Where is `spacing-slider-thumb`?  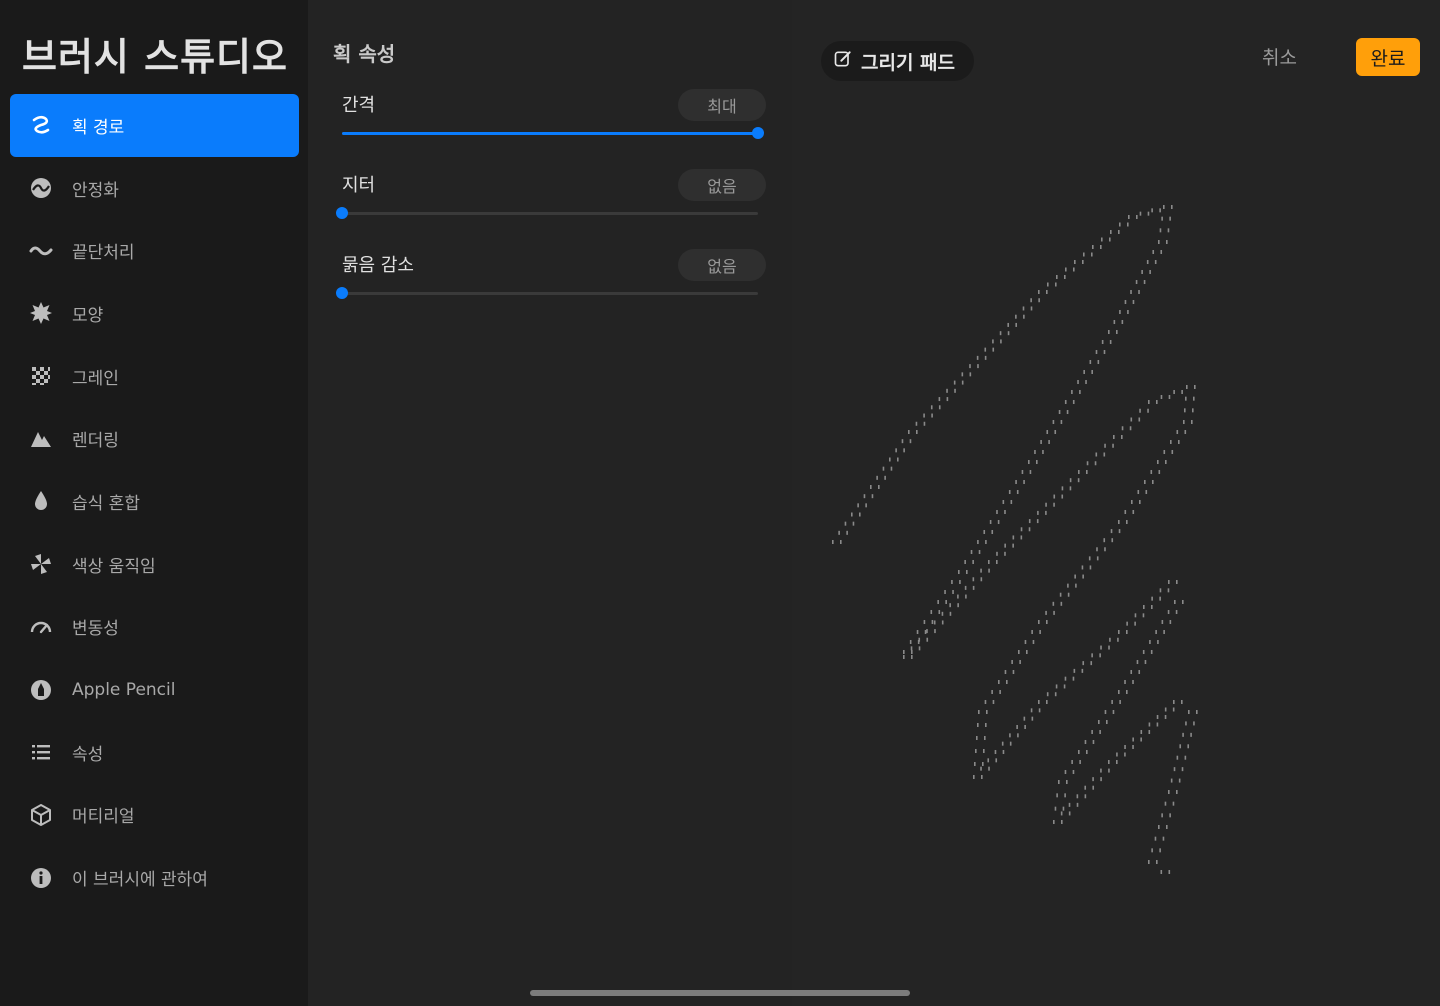
spacing-slider-thumb is located at coordinates (758, 133).